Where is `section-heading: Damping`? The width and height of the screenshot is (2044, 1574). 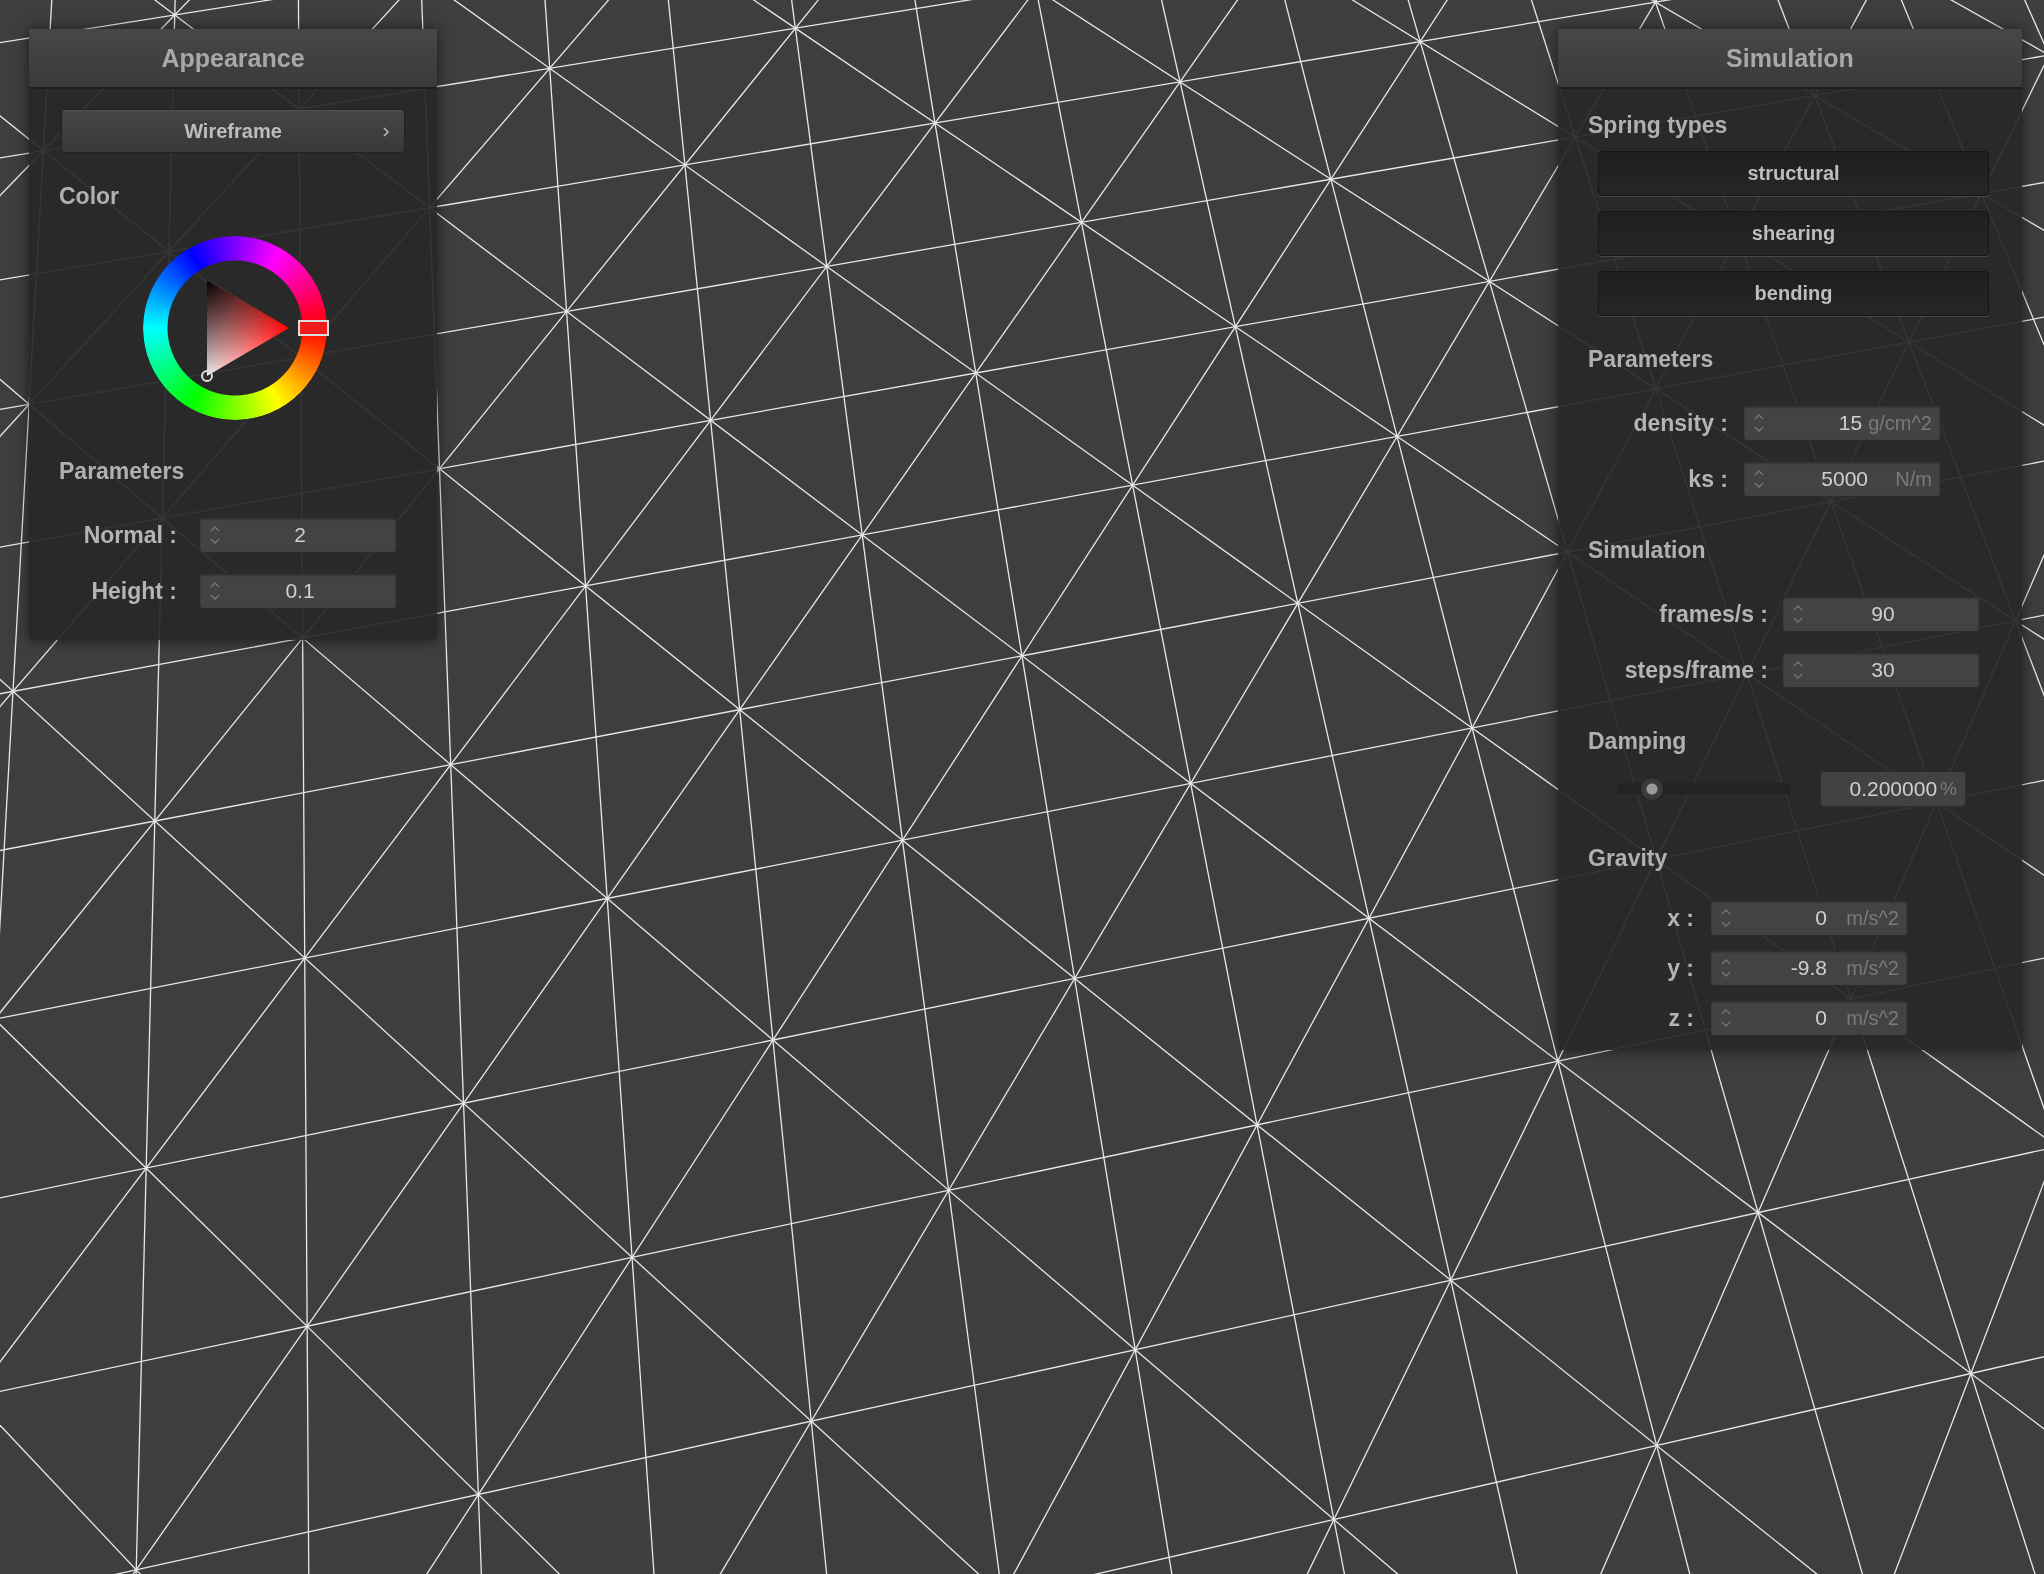 section-heading: Damping is located at coordinates (1638, 741).